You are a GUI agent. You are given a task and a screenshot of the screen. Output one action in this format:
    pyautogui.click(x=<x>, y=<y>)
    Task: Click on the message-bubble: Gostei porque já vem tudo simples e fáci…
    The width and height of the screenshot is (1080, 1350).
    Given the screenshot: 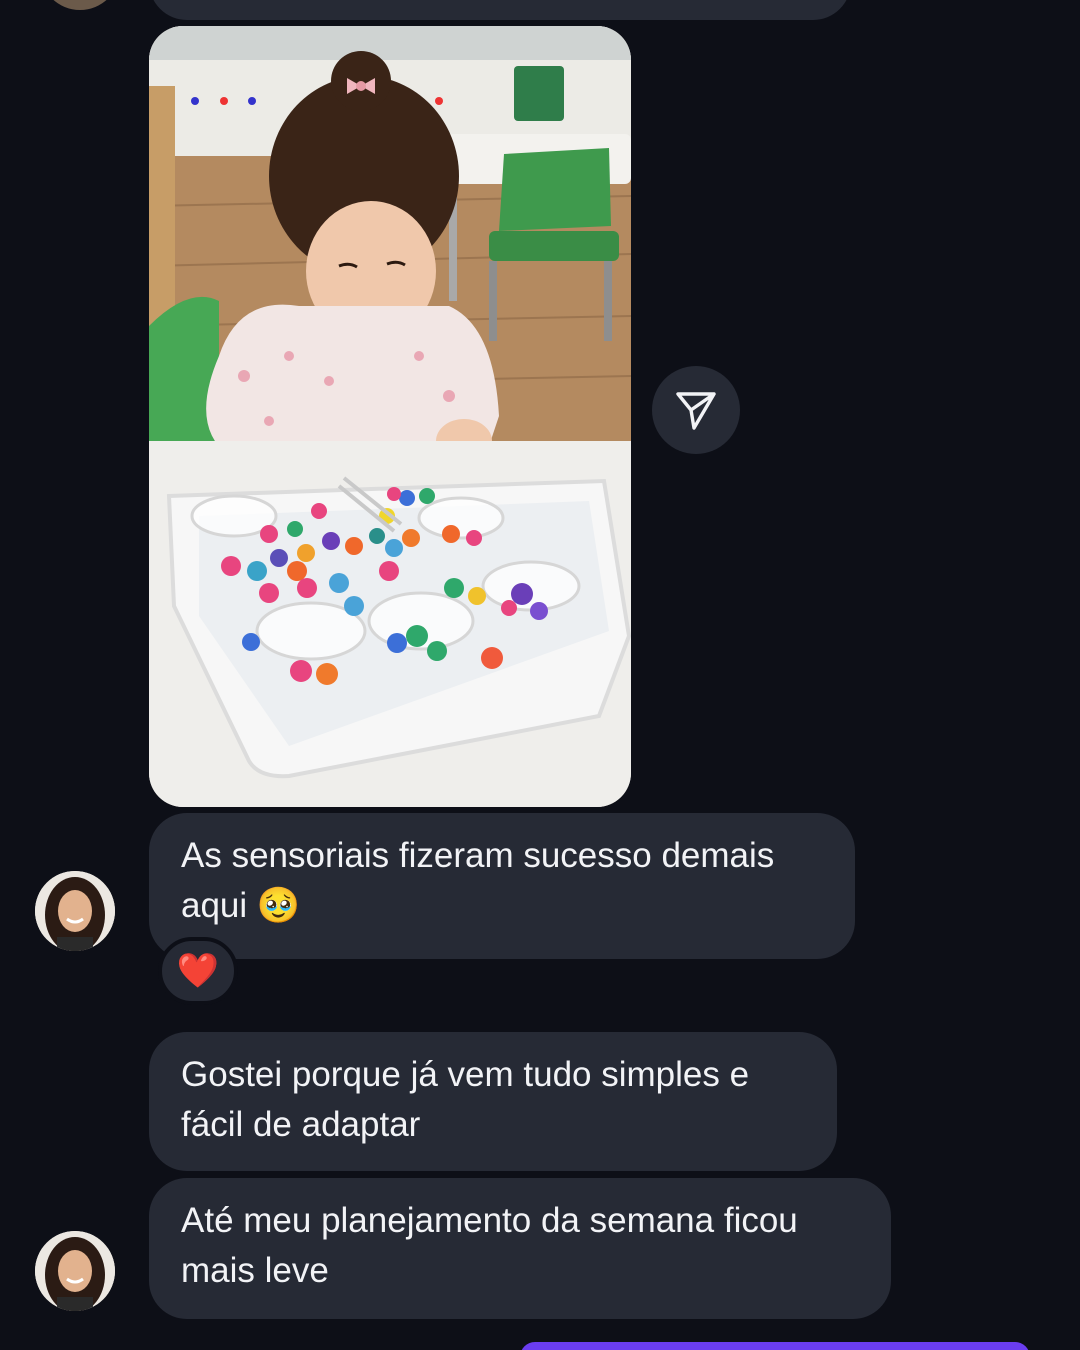 What is the action you would take?
    pyautogui.click(x=493, y=1101)
    